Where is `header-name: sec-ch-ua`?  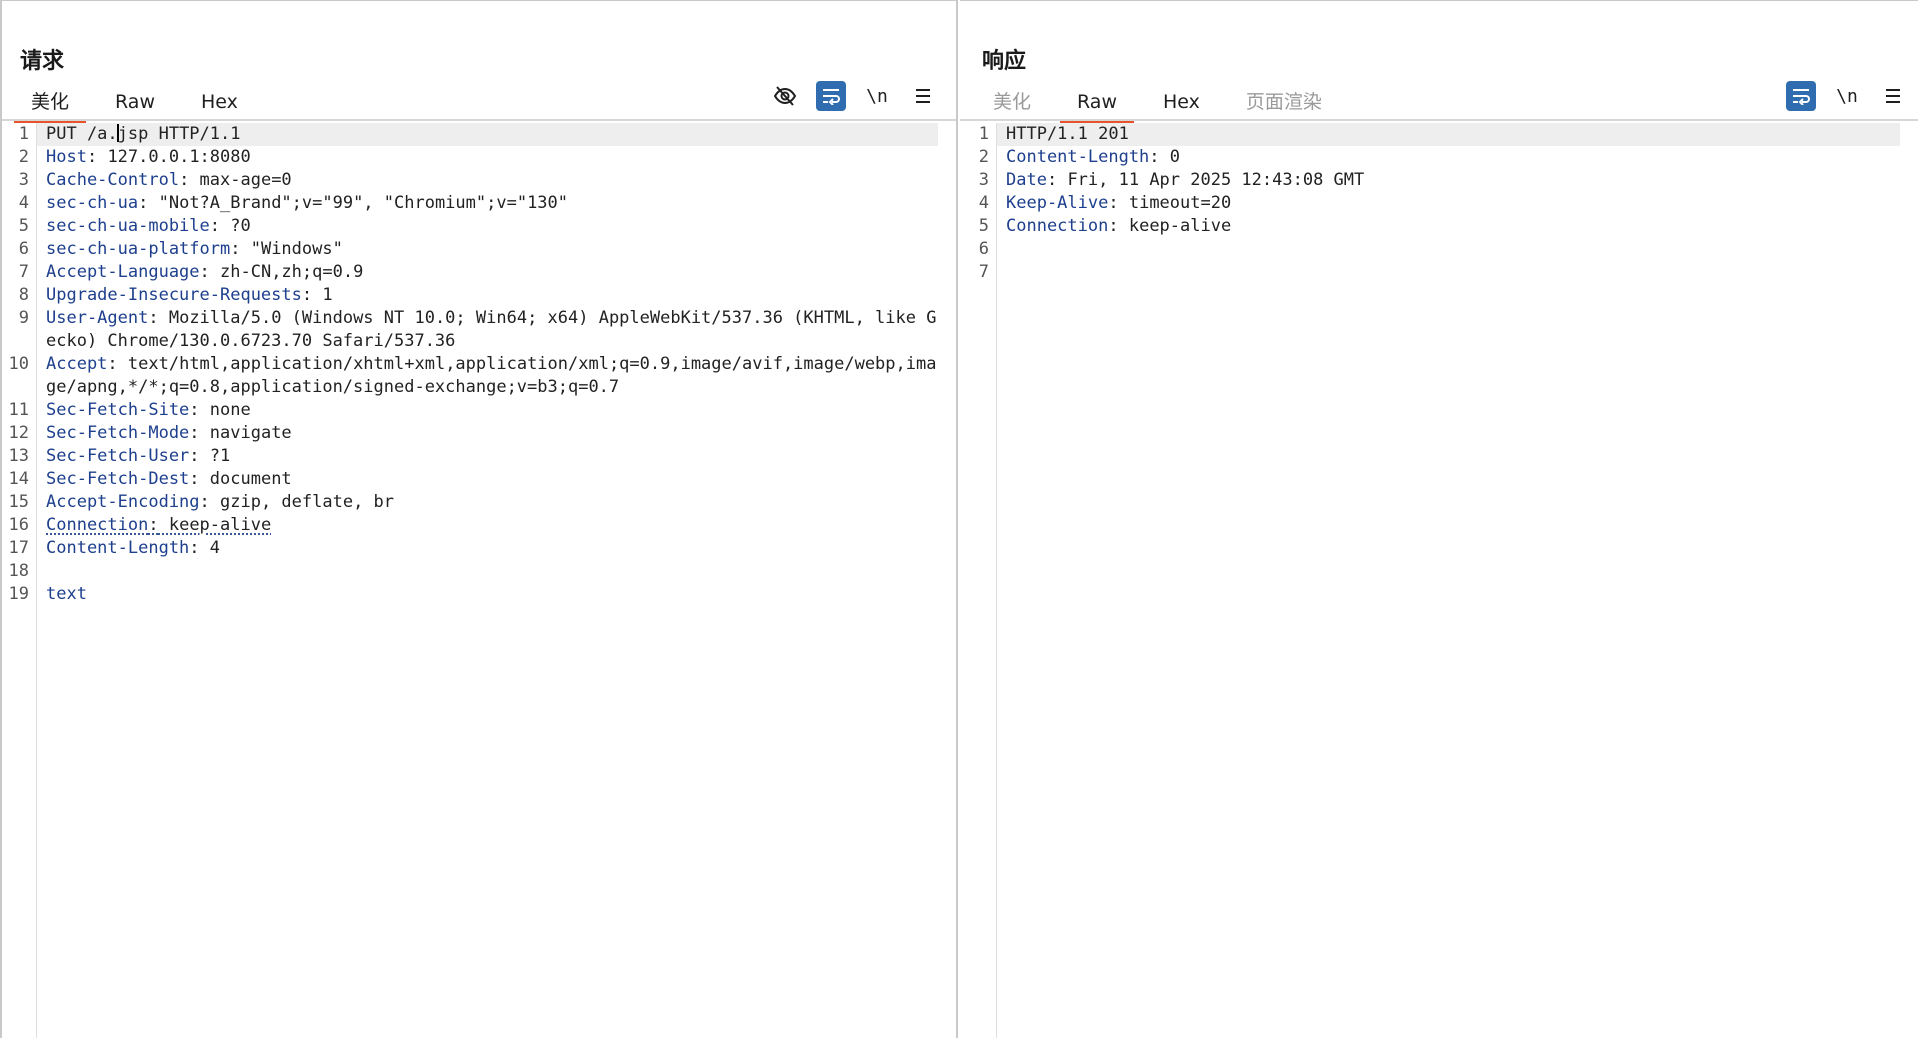
header-name: sec-ch-ua is located at coordinates (92, 203).